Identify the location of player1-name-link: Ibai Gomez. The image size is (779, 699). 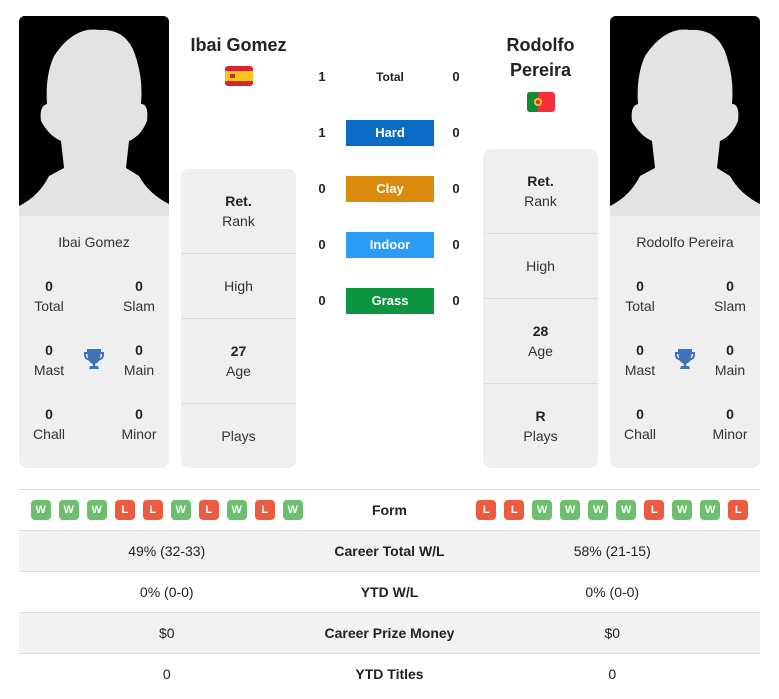
(238, 45).